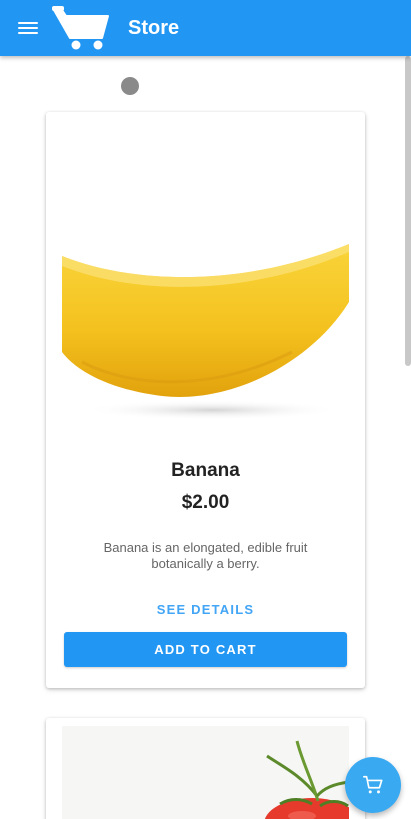  I want to click on add-to-cart-button: ADD TO CART, so click(205, 649).